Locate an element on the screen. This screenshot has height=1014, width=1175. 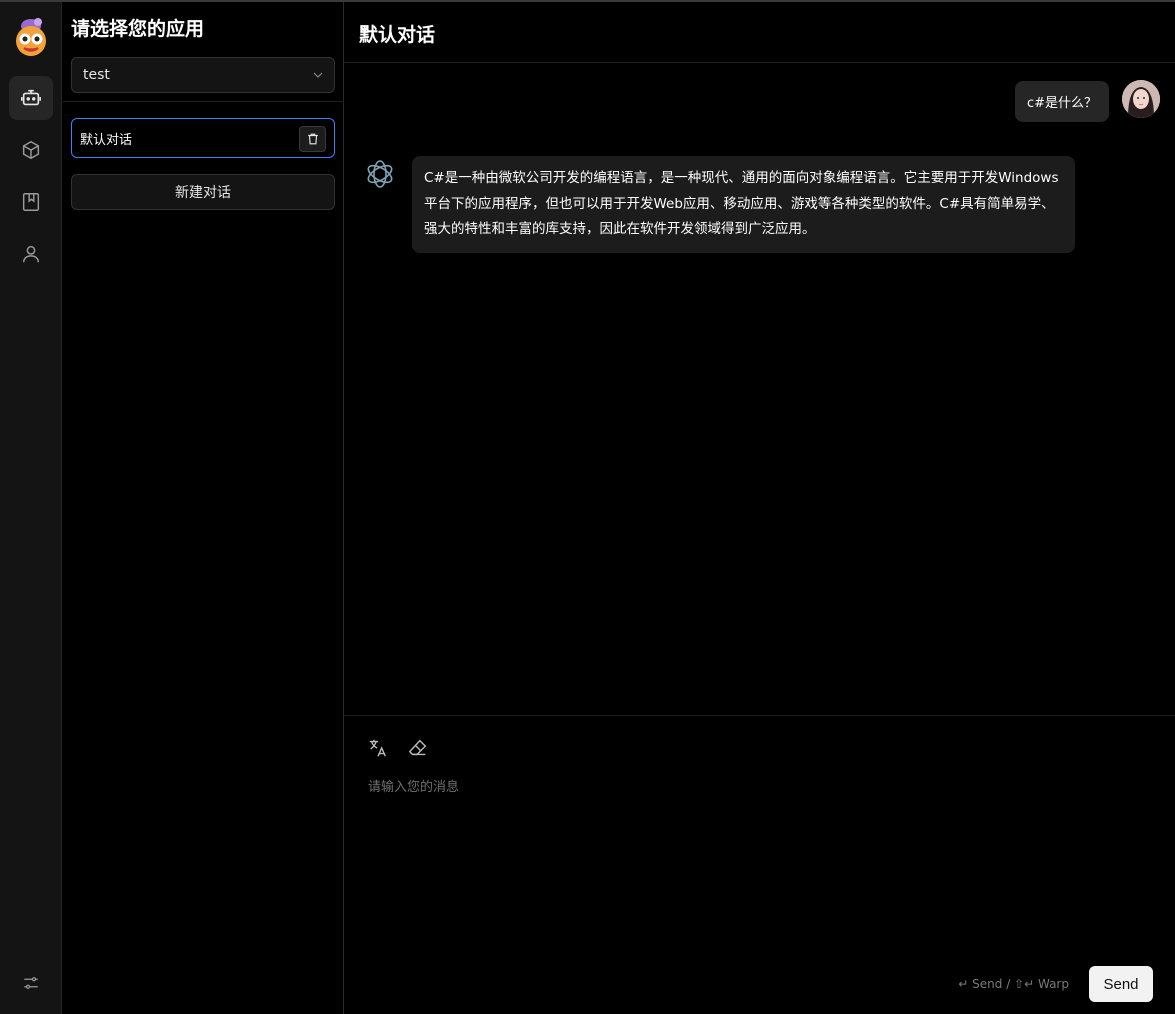
nav-apps-button is located at coordinates (31, 150).